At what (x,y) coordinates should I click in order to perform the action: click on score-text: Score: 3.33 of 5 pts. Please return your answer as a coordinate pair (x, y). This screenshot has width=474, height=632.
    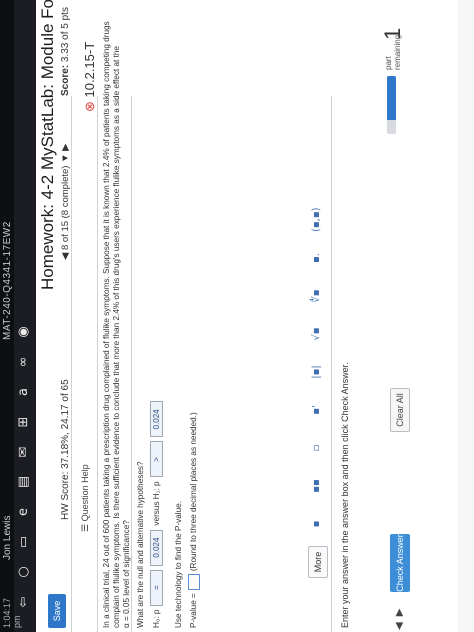
    Looking at the image, I should click on (65, 51).